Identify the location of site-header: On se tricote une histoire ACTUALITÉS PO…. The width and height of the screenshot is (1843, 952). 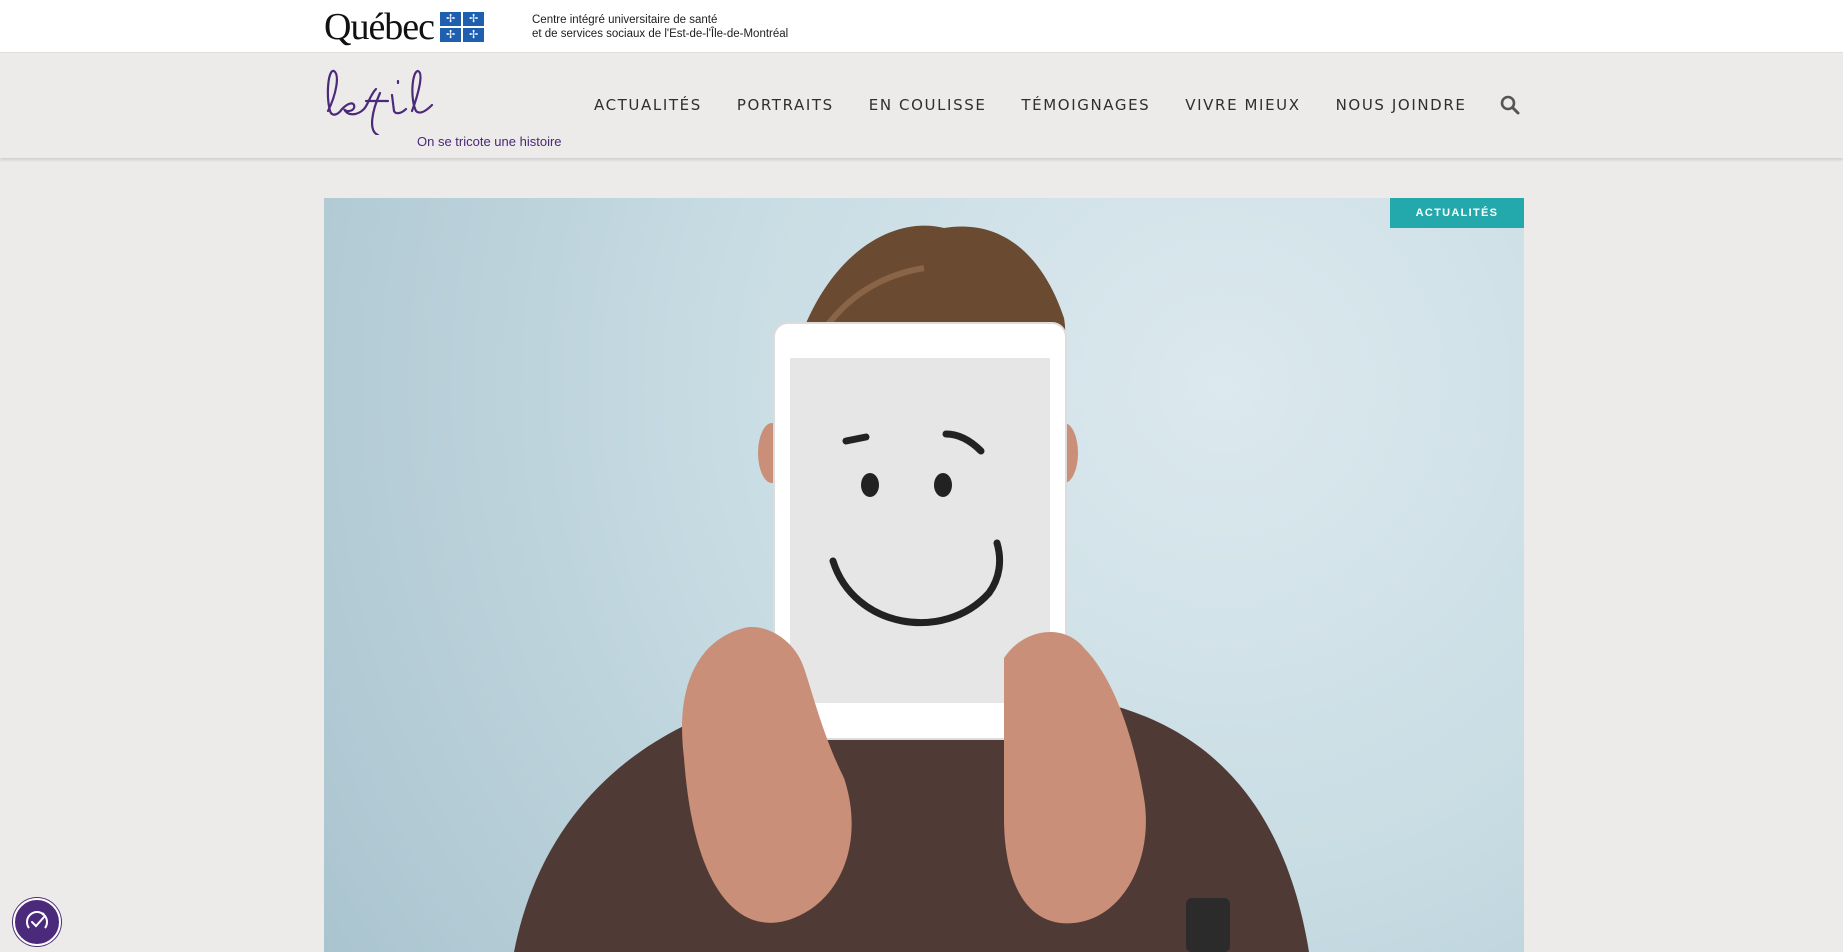
(921, 105).